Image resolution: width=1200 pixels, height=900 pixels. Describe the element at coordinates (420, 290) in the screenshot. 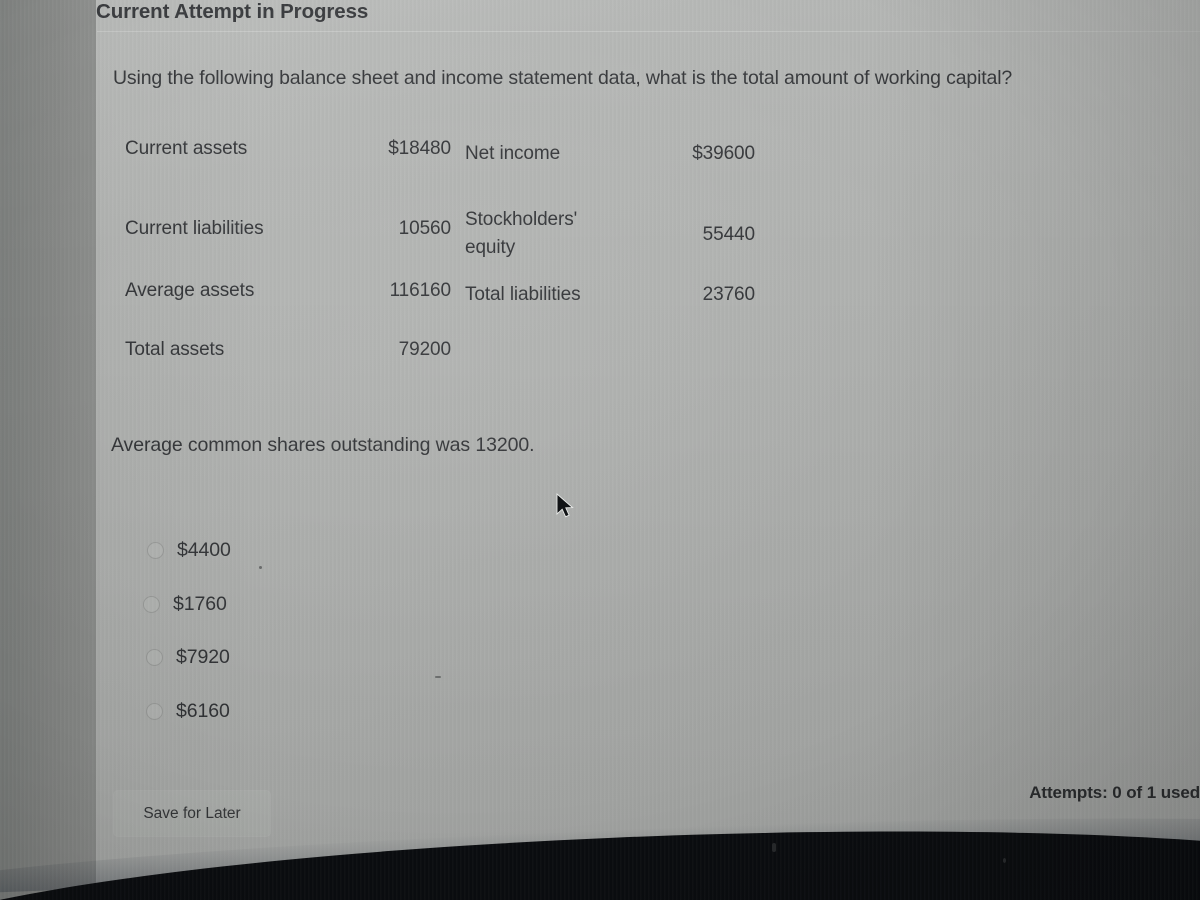

I see `row-value-average-assets: 116160` at that location.